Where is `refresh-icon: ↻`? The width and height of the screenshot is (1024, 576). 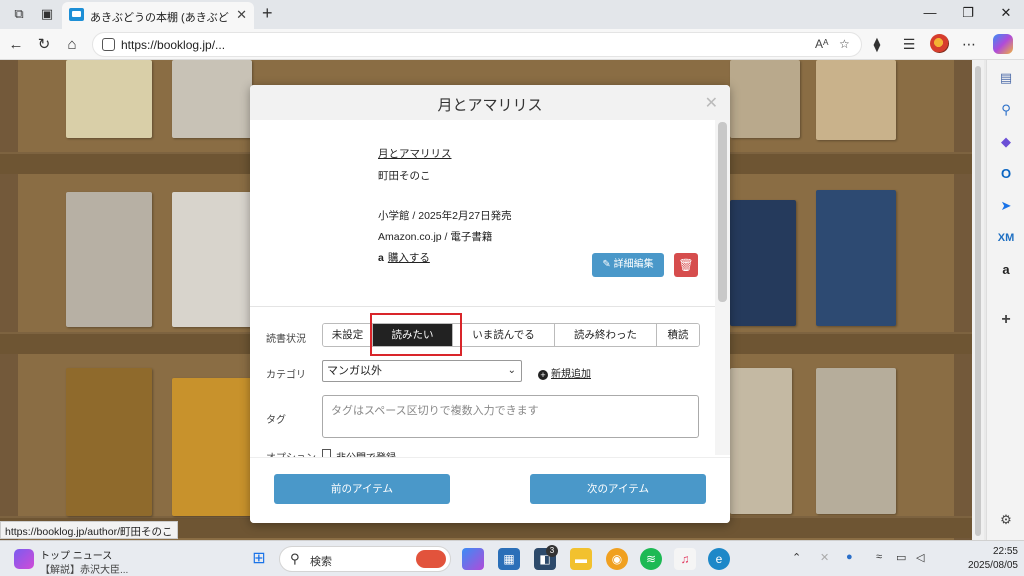
refresh-icon: ↻ is located at coordinates (44, 45).